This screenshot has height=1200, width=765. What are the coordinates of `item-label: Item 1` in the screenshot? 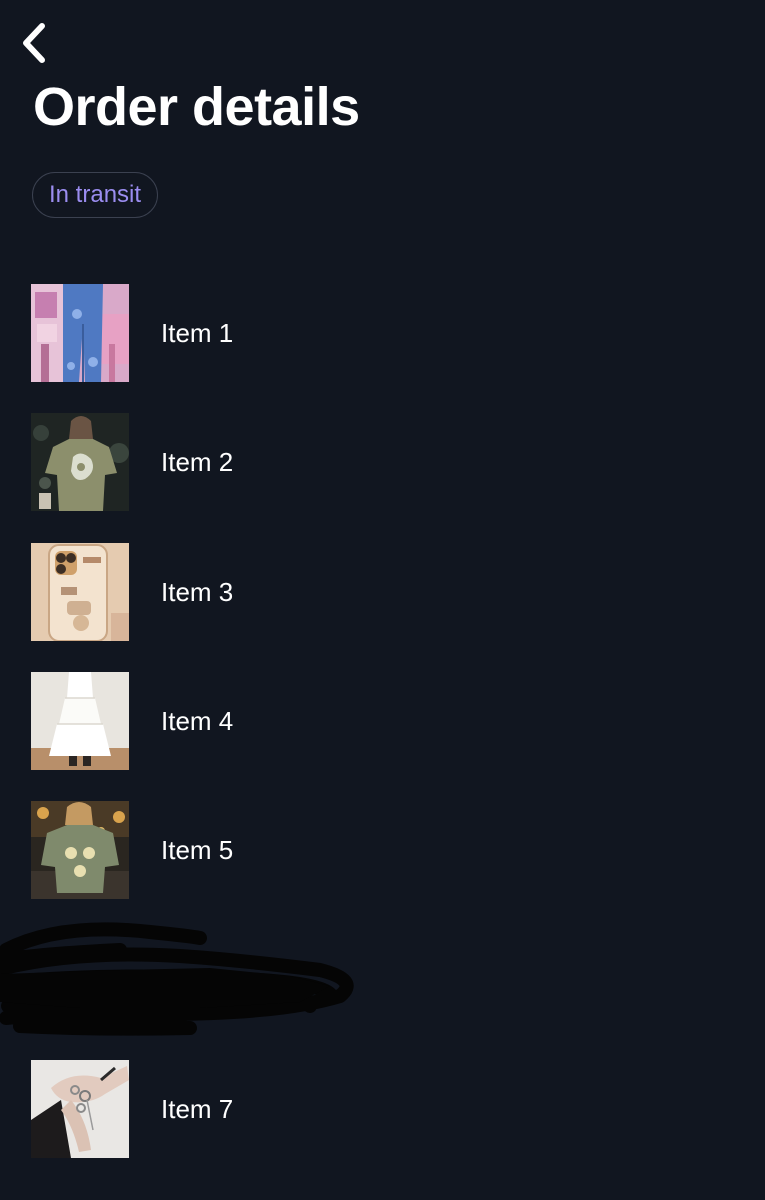 It's located at (197, 332).